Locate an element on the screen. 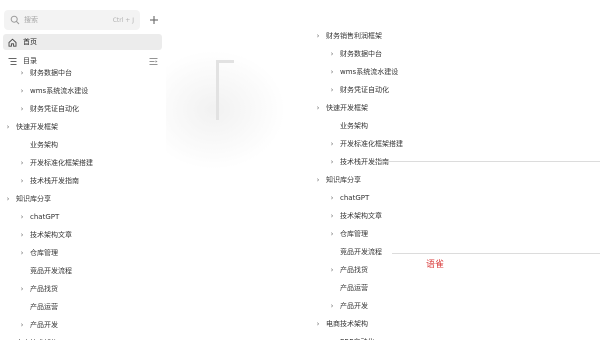 The height and width of the screenshot is (340, 600). tree-item: › 电商技术架构 is located at coordinates (341, 324).